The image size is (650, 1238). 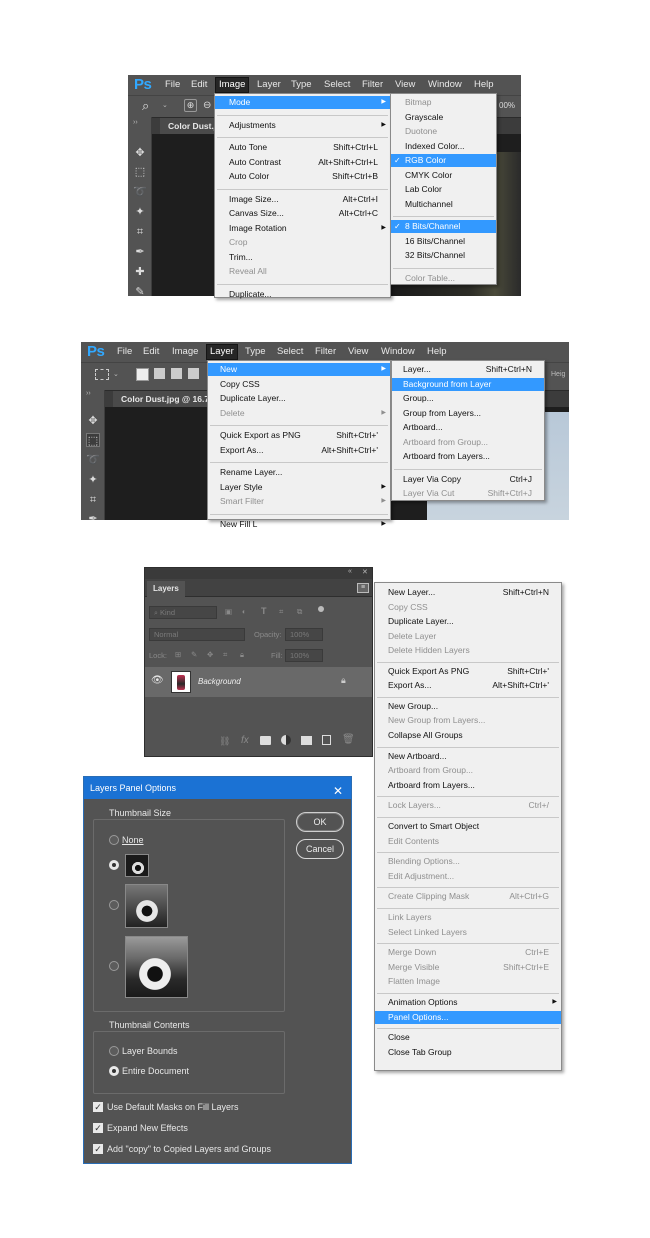 What do you see at coordinates (228, 611) in the screenshot?
I see `pixel-filter-icon: ▣` at bounding box center [228, 611].